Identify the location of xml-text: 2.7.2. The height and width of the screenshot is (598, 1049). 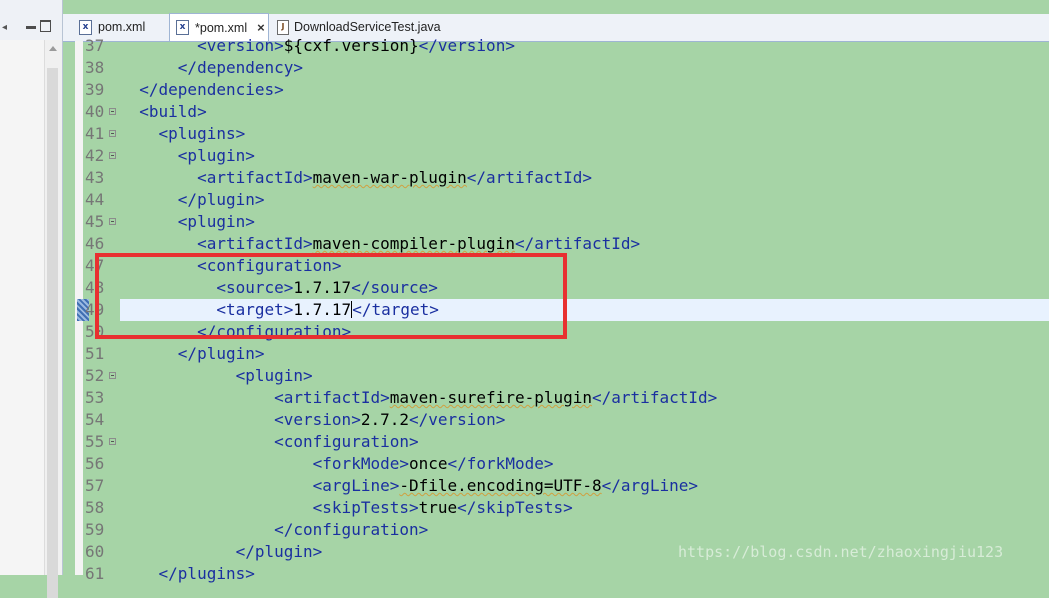
(384, 419).